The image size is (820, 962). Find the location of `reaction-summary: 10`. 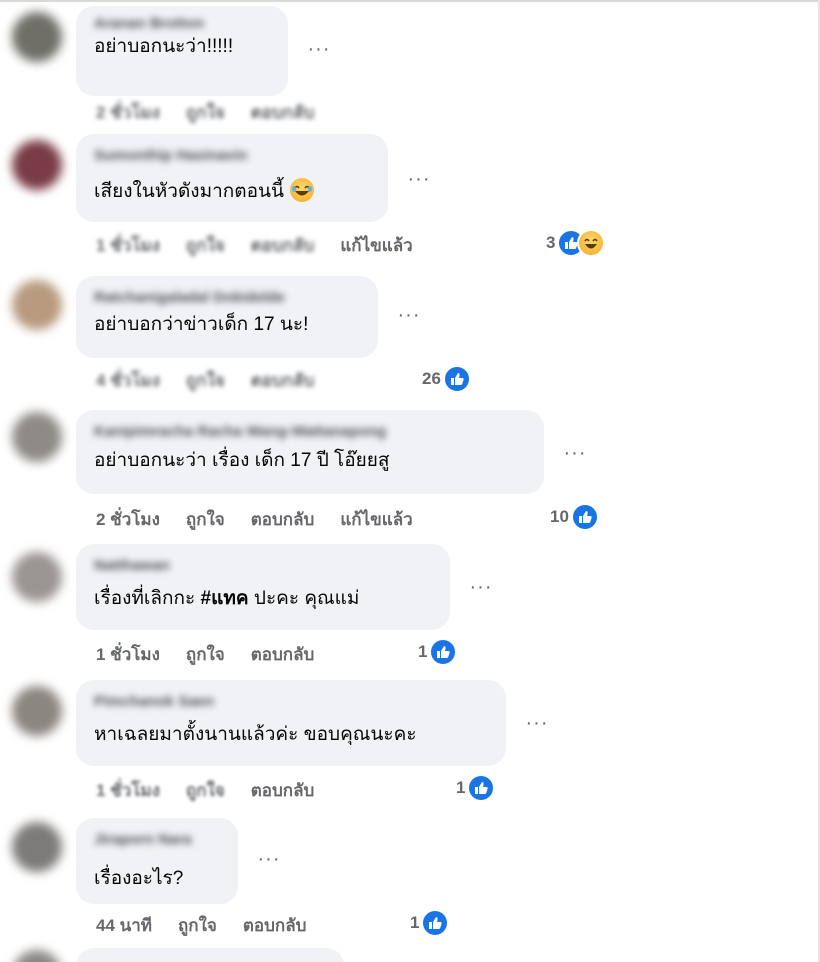

reaction-summary: 10 is located at coordinates (574, 517).